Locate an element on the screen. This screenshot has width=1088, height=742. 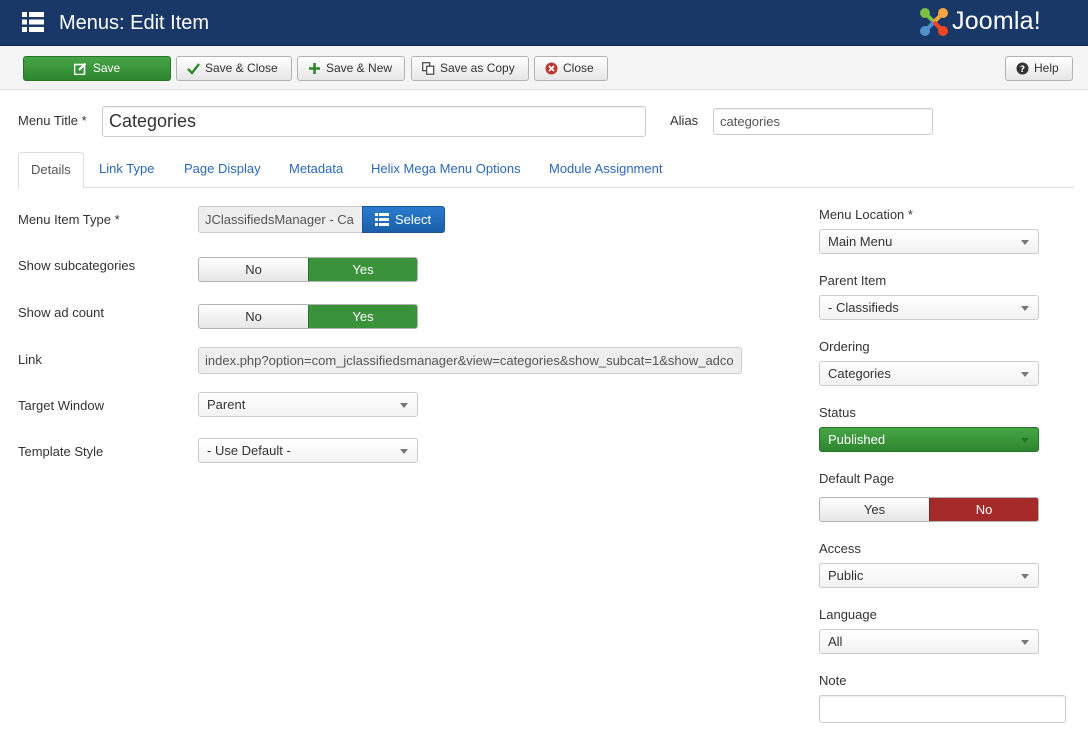
show-ad-count-label: Show ad count is located at coordinates (61, 312).